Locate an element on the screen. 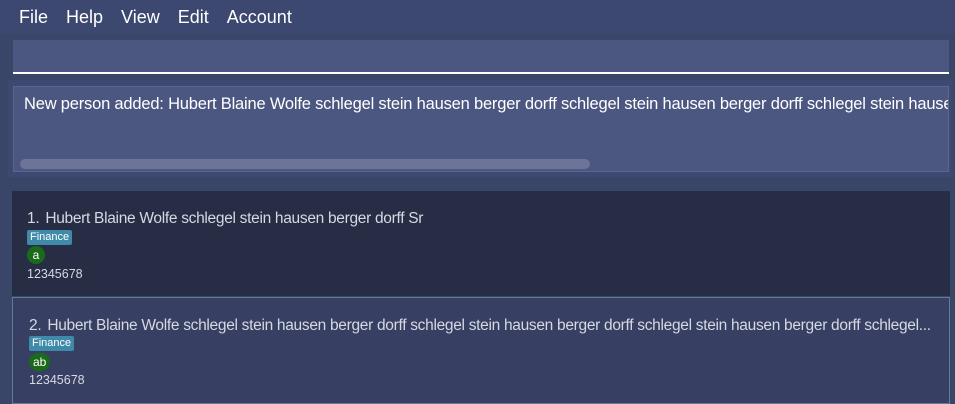 The width and height of the screenshot is (955, 404). horizontal-scrollbar is located at coordinates (305, 164).